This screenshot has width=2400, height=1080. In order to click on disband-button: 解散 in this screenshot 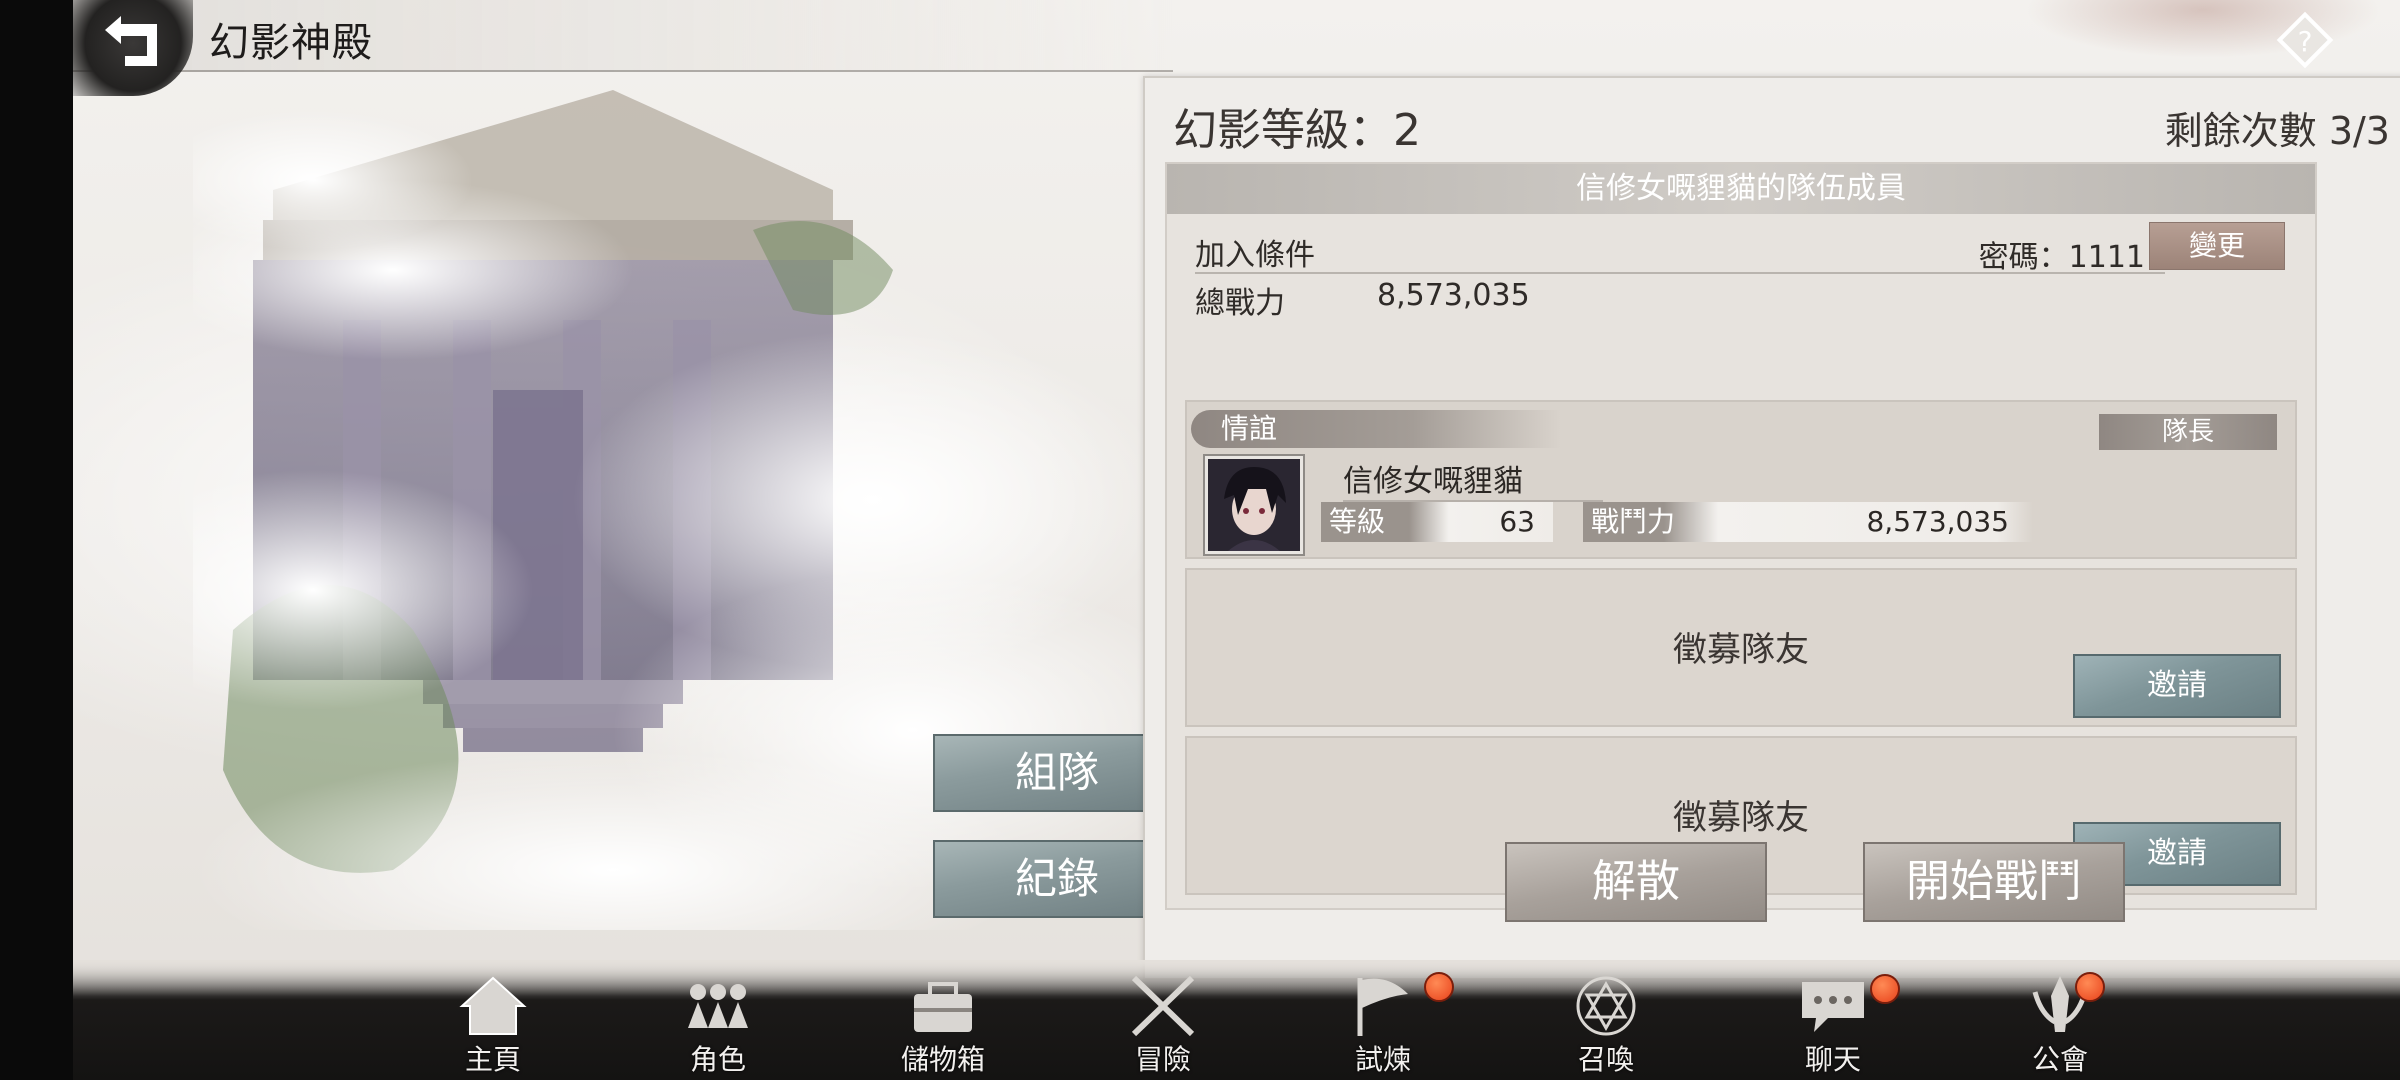, I will do `click(1636, 882)`.